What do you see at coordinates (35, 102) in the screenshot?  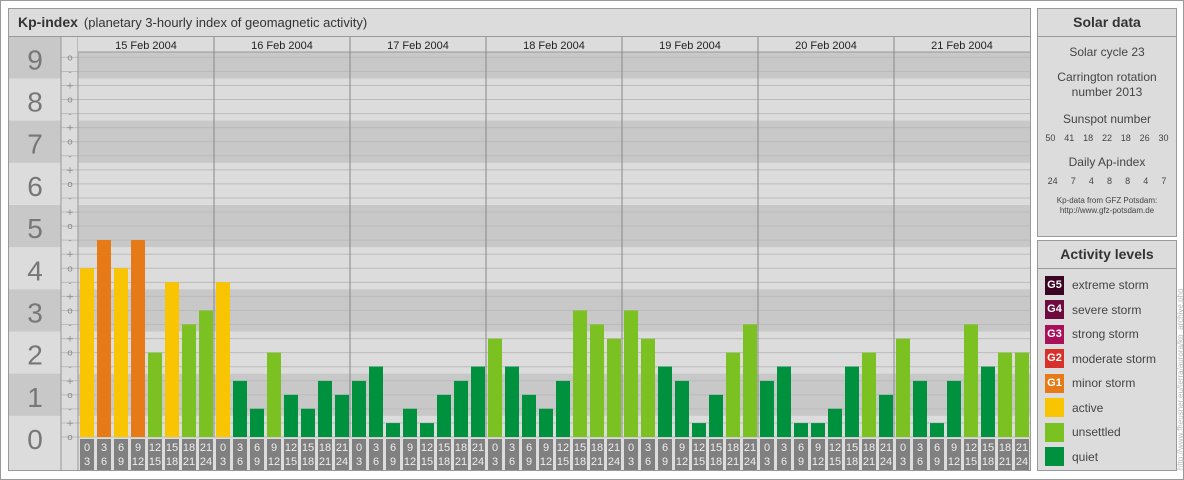 I see `y-tick-label: 8` at bounding box center [35, 102].